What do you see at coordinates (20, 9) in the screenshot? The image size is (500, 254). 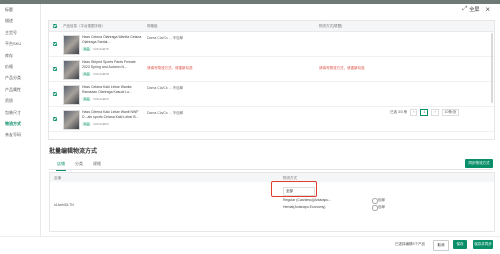 I see `sidebar-item-title: 标题` at bounding box center [20, 9].